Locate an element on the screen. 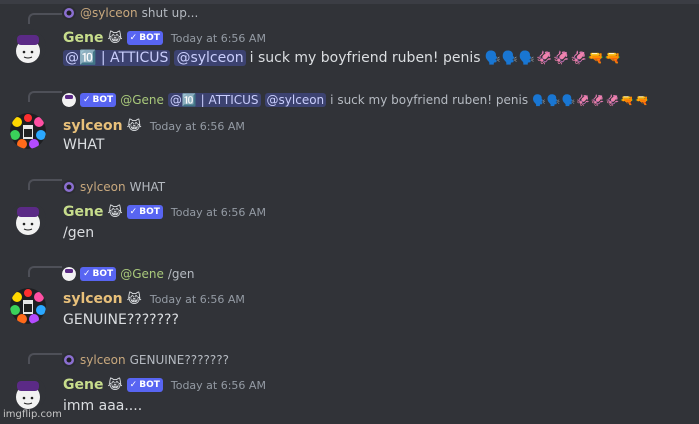  message-content: GENUINE??????? is located at coordinates (121, 320).